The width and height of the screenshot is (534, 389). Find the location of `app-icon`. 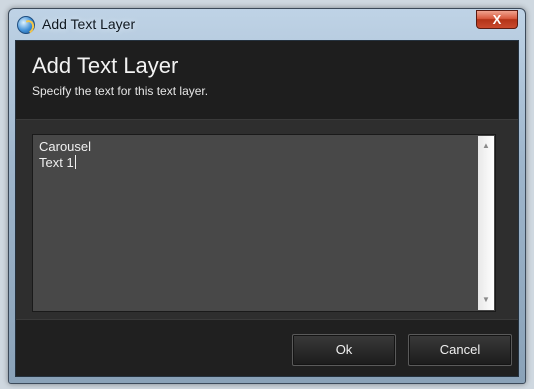

app-icon is located at coordinates (26, 25).